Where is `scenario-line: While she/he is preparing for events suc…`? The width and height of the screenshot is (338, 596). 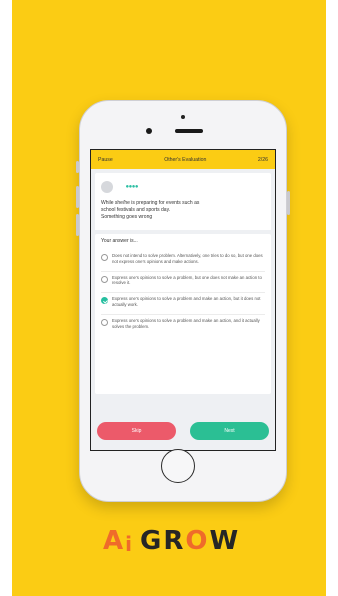 scenario-line: While she/he is preparing for events suc… is located at coordinates (150, 203).